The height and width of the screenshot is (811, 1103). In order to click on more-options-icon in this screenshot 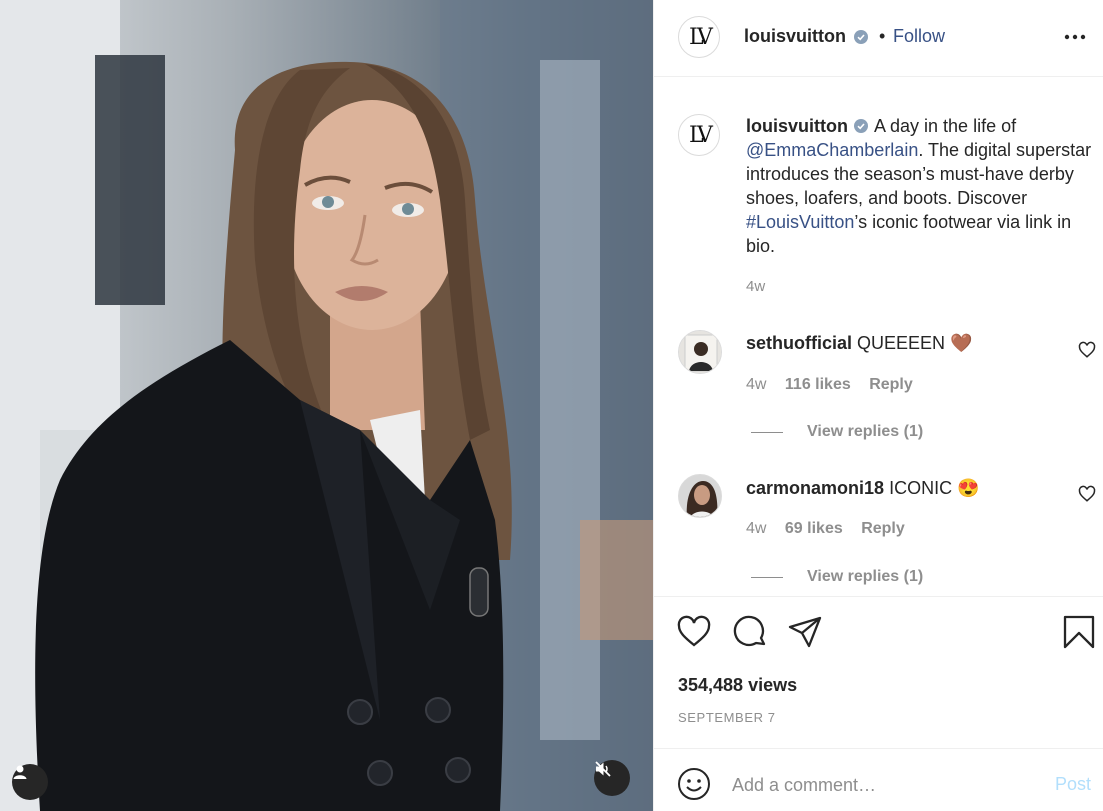, I will do `click(1075, 37)`.